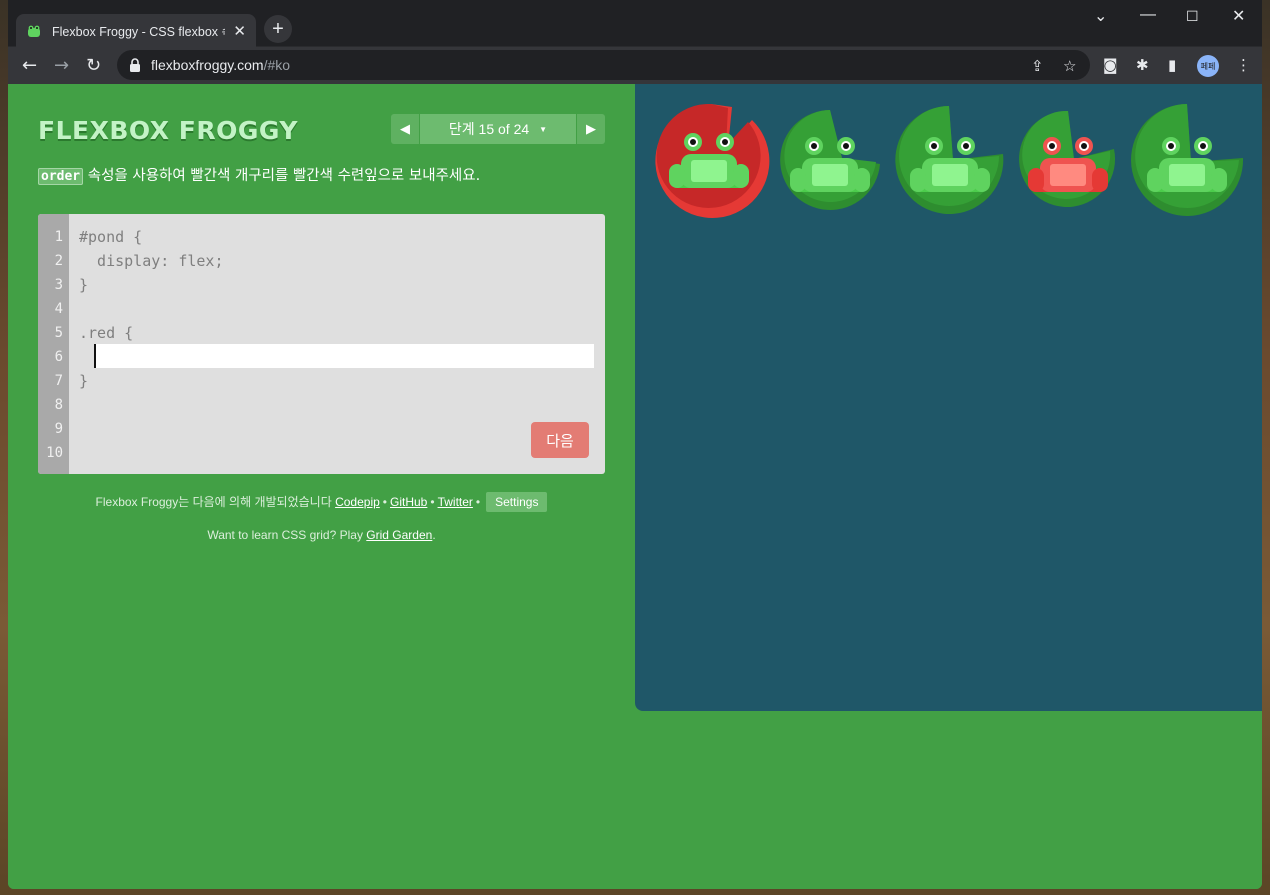 Image resolution: width=1270 pixels, height=895 pixels. What do you see at coordinates (58, 237) in the screenshot?
I see `line-number: 1` at bounding box center [58, 237].